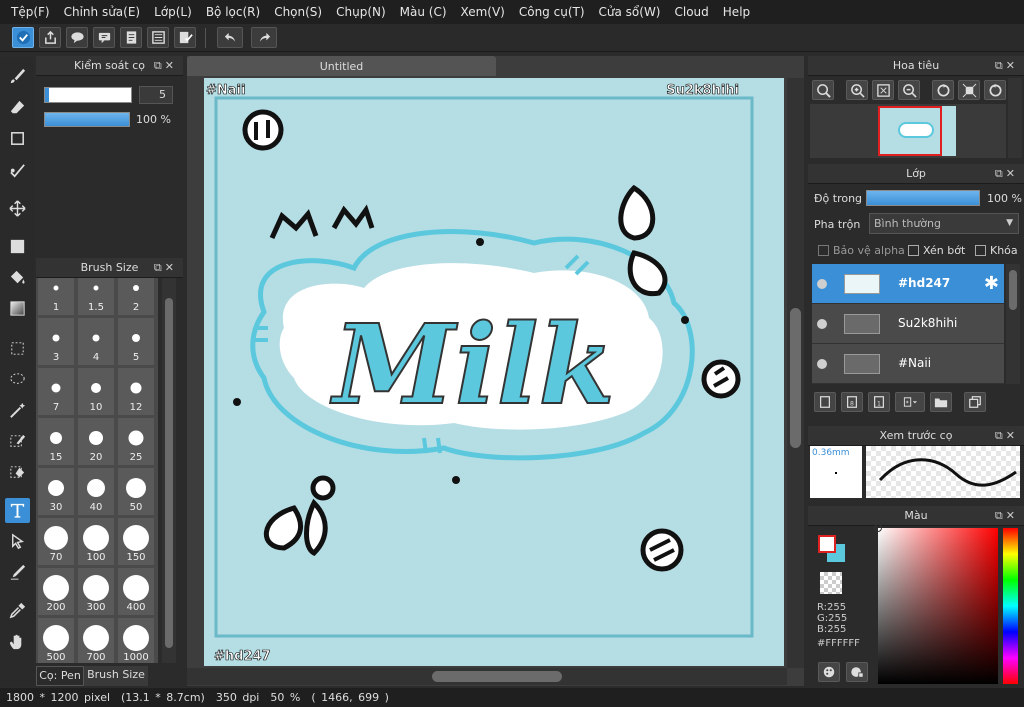  I want to click on bucket-tool, so click(17, 277).